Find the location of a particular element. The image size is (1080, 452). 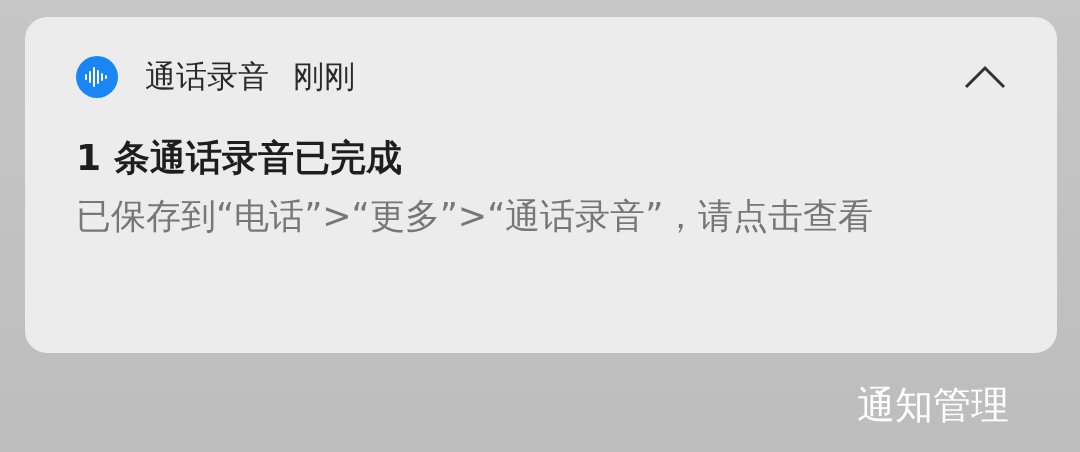

notification-time: 刚刚 is located at coordinates (324, 76).